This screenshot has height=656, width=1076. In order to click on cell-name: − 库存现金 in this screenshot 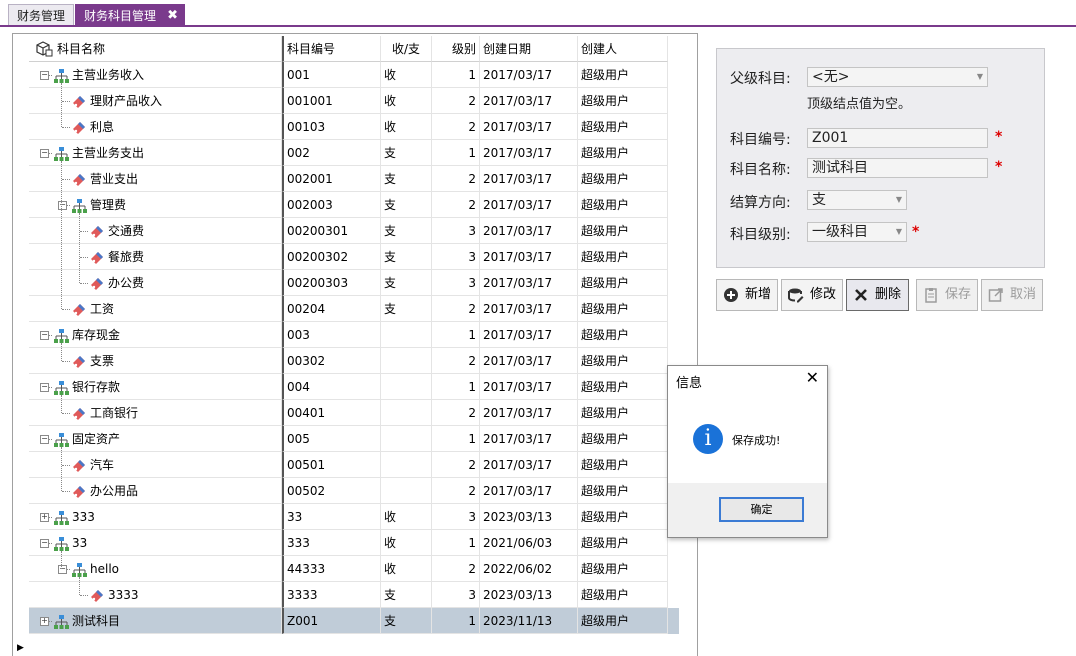, I will do `click(155, 335)`.